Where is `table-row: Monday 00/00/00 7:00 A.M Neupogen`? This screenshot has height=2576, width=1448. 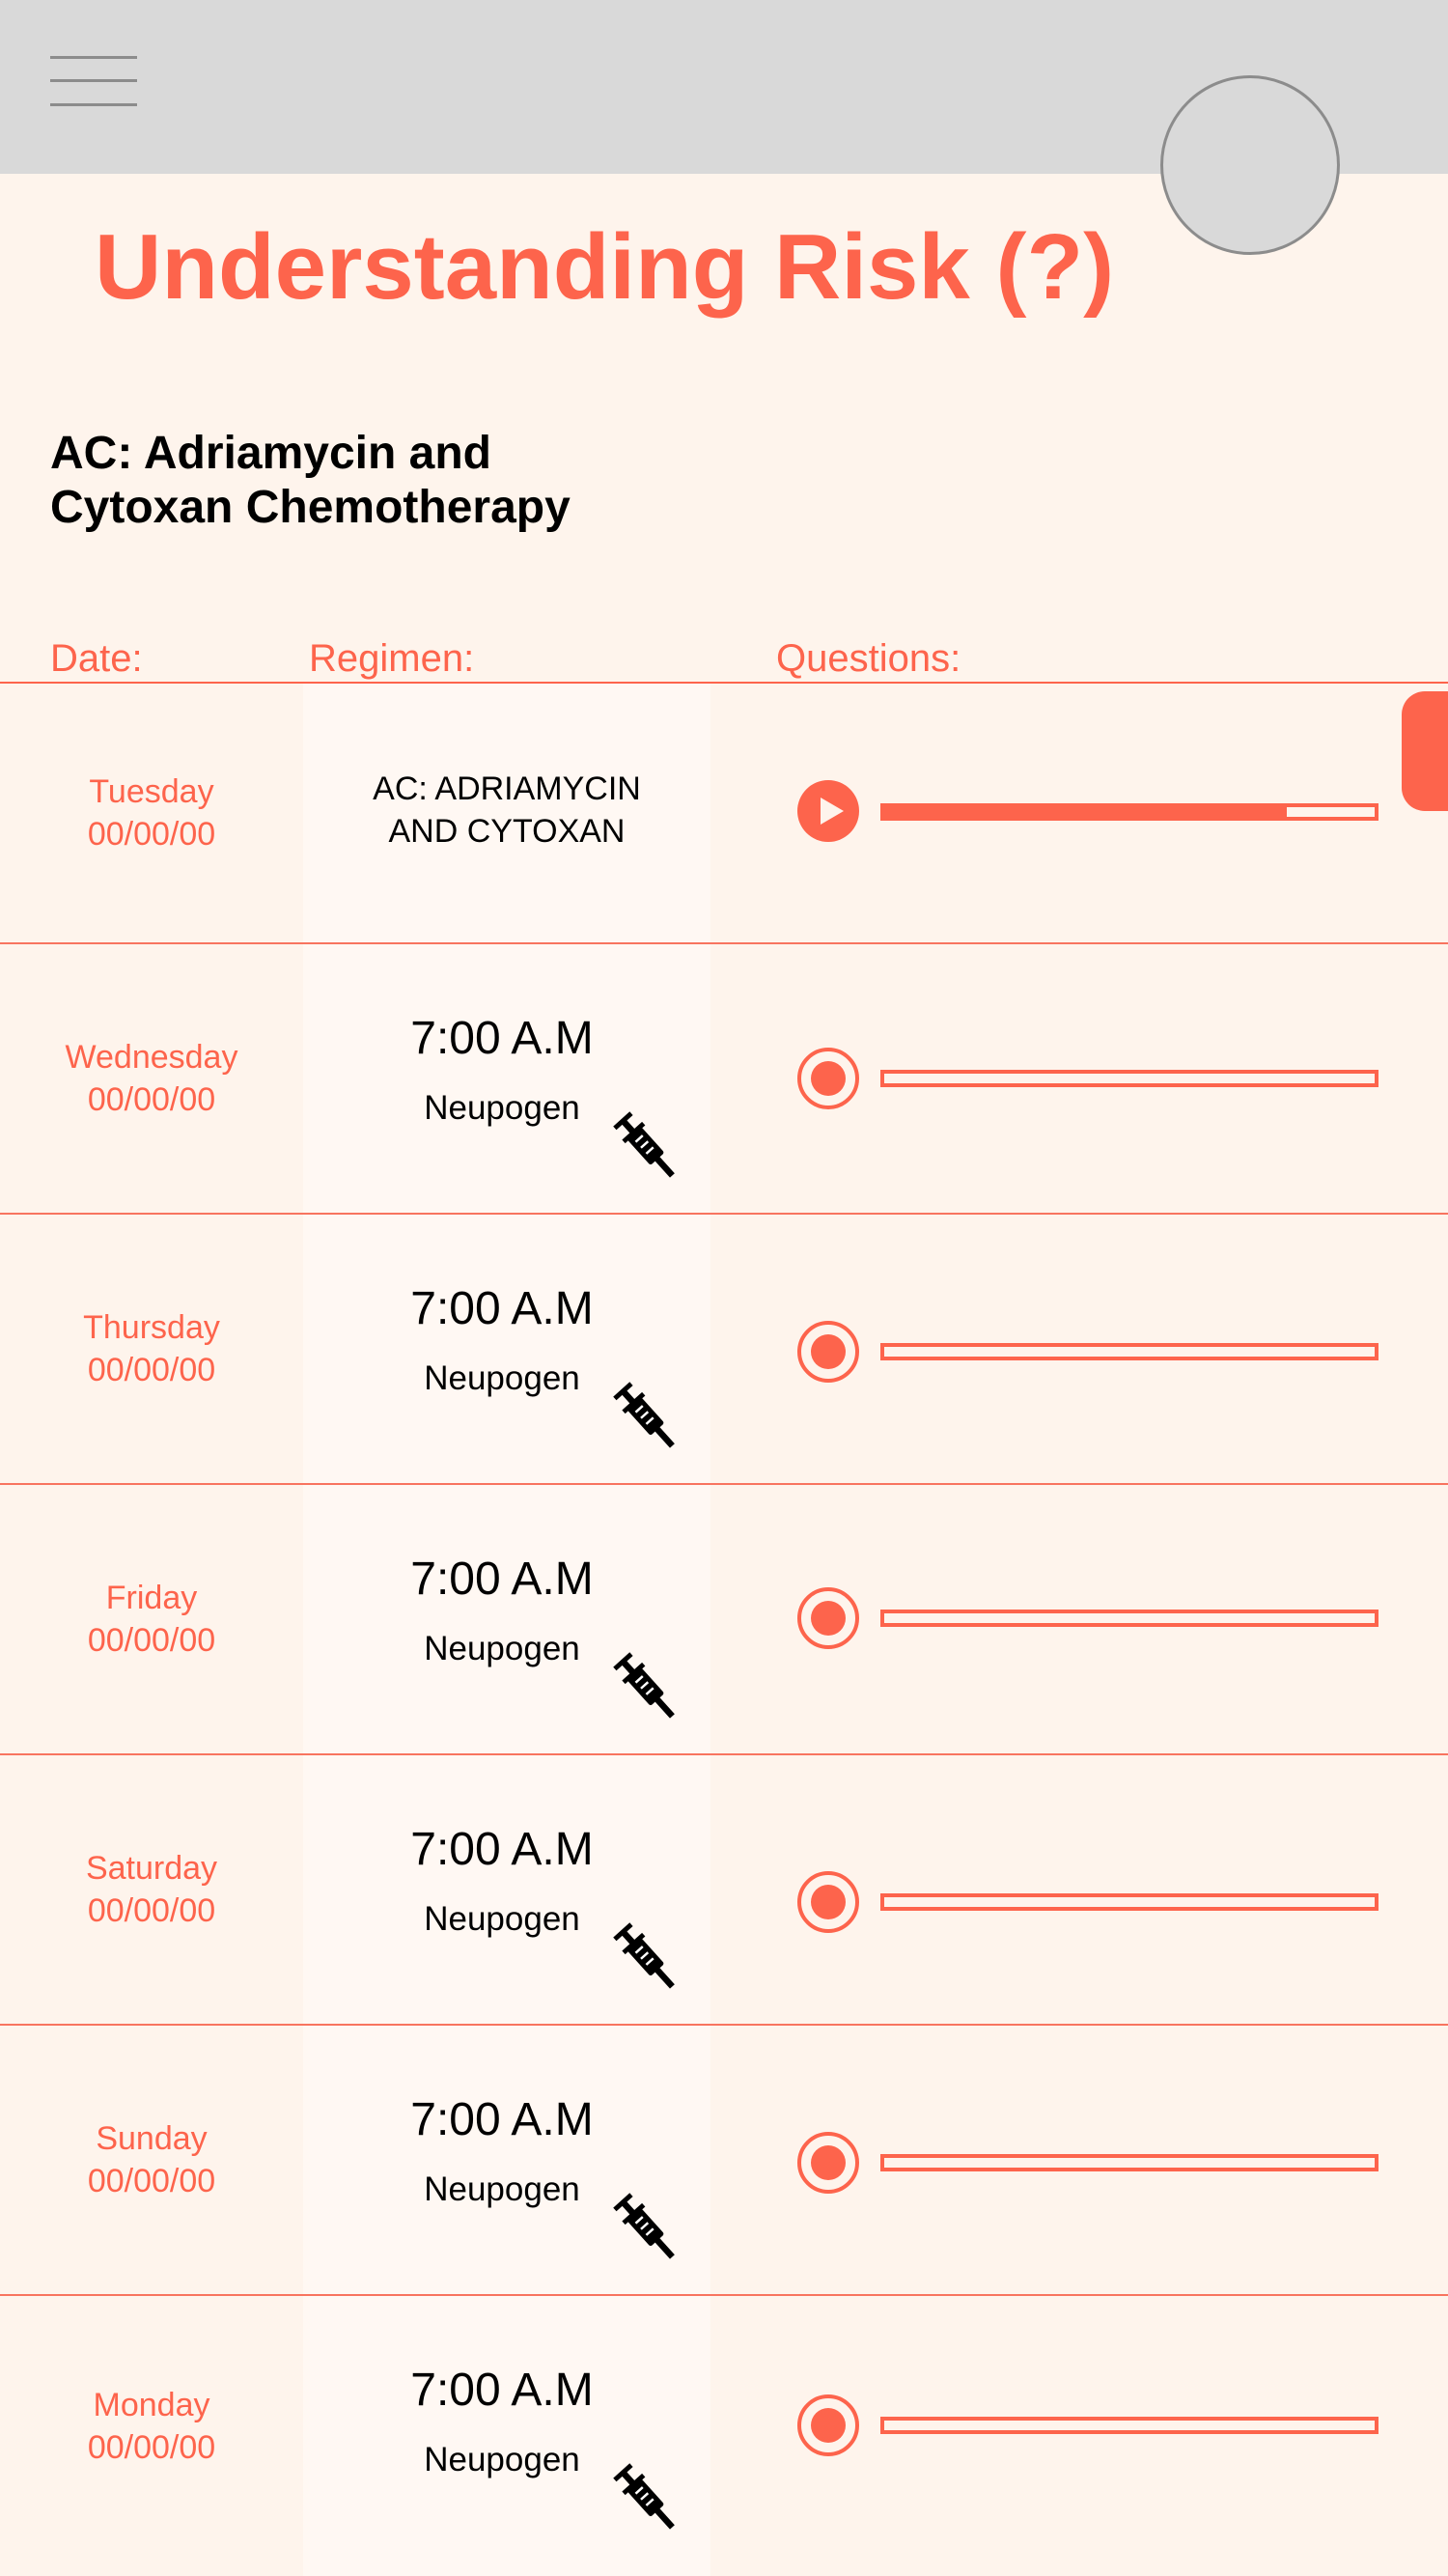
table-row: Monday 00/00/00 7:00 A.M Neupogen is located at coordinates (724, 2436).